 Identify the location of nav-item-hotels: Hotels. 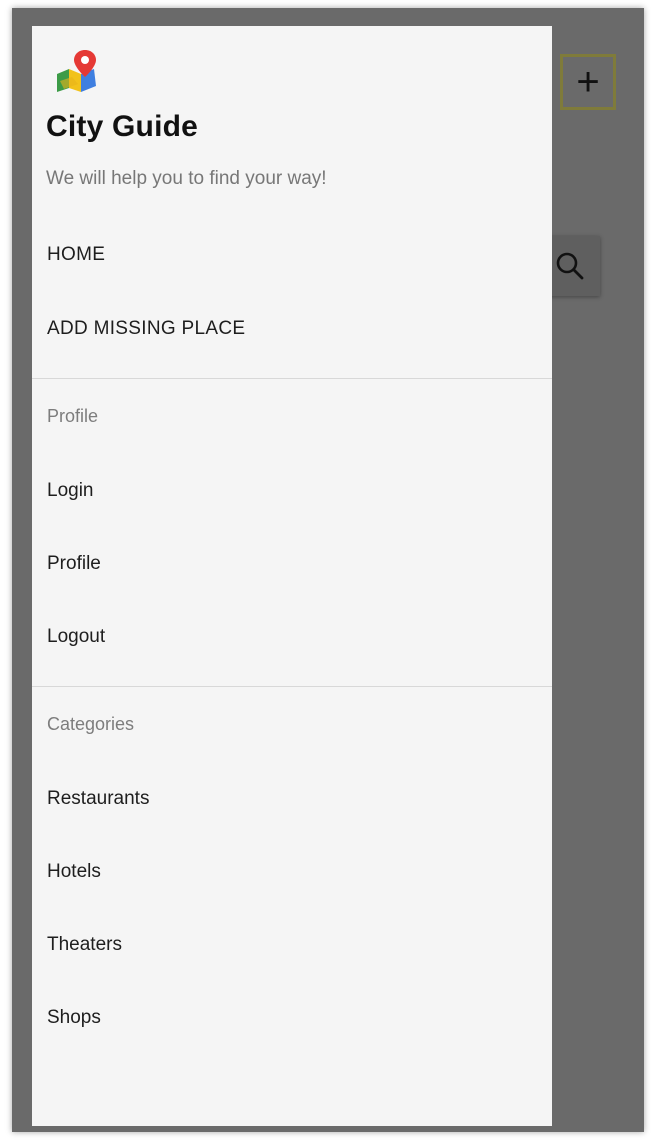
(74, 872).